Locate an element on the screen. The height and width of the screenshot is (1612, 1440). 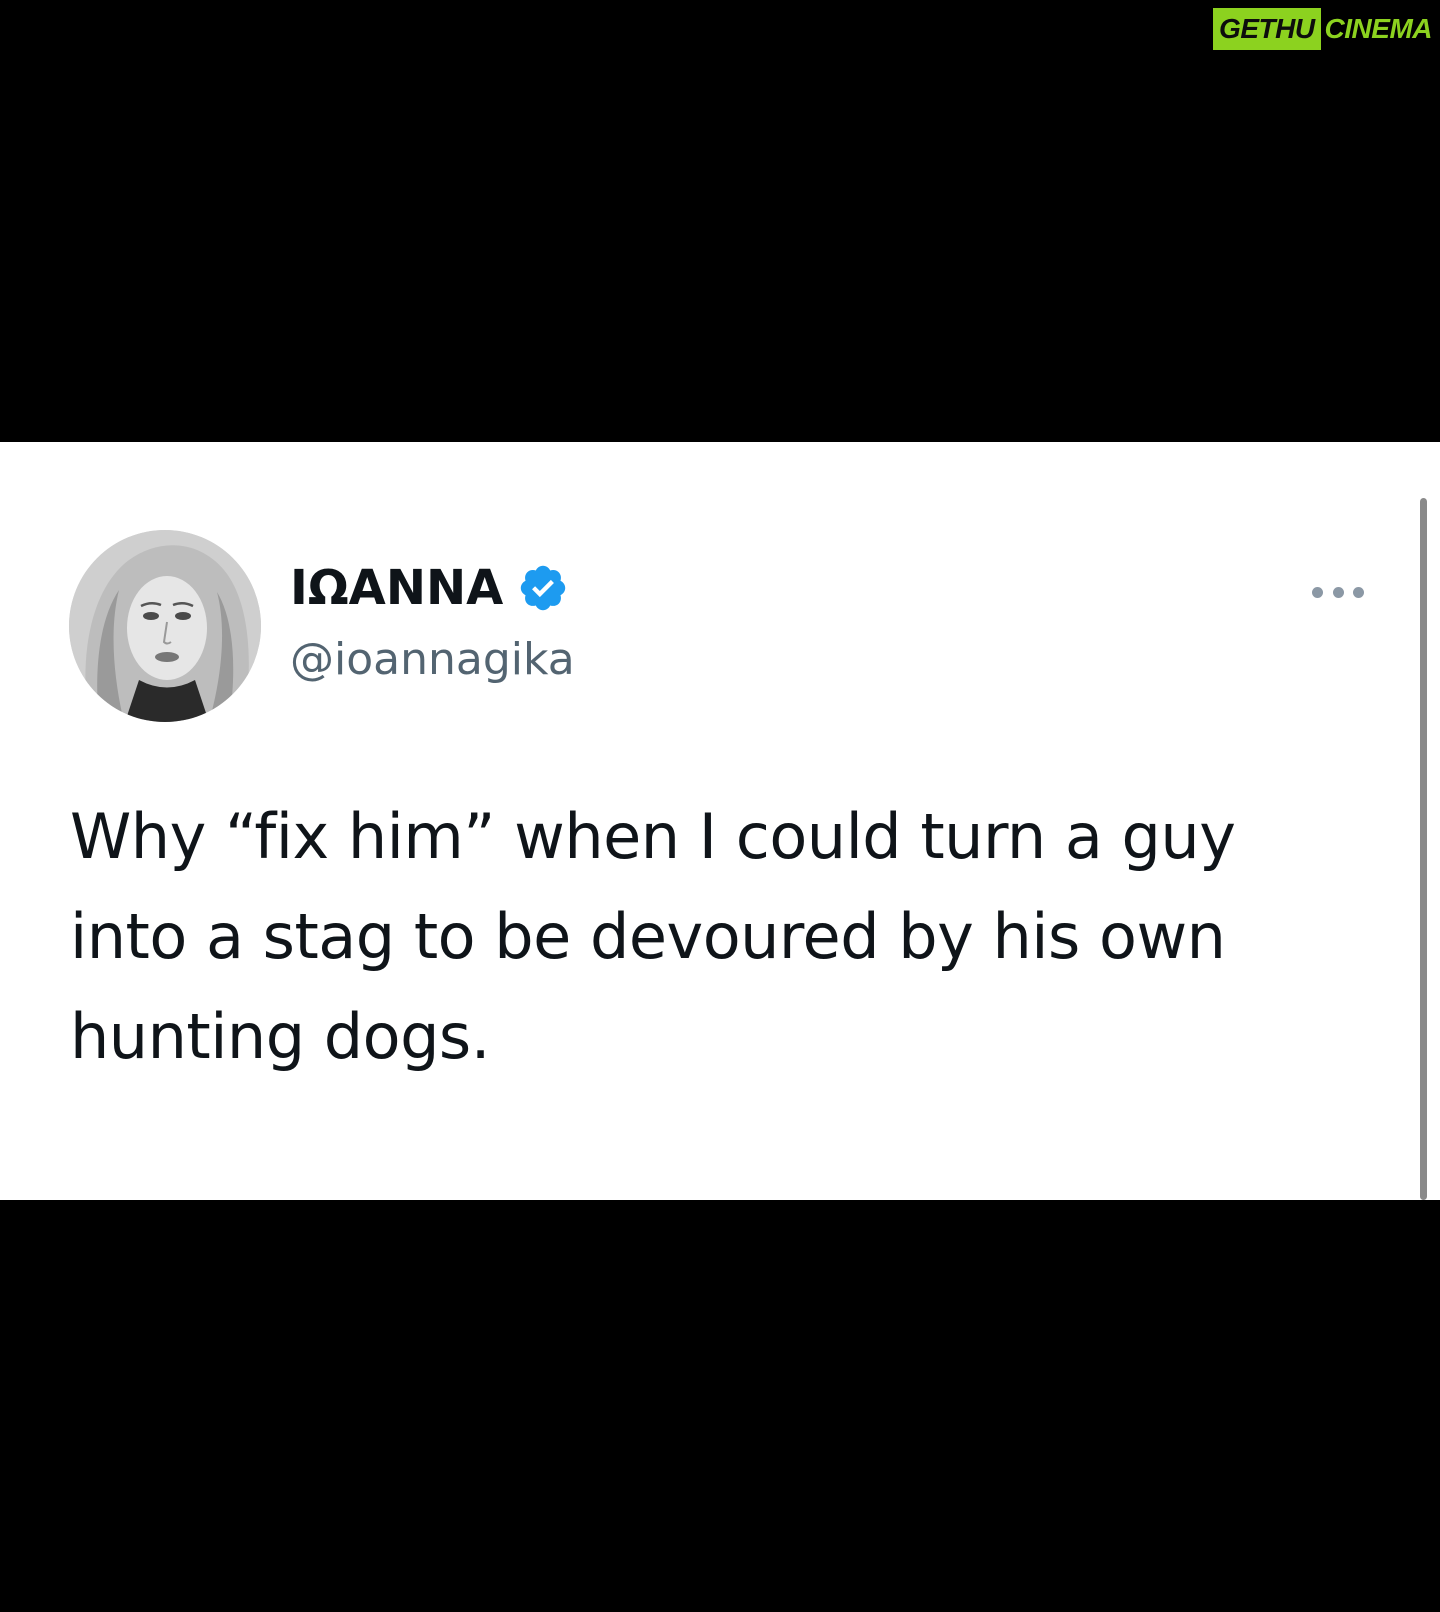
watermark-logo: GETHU CINEMA is located at coordinates (1324, 29).